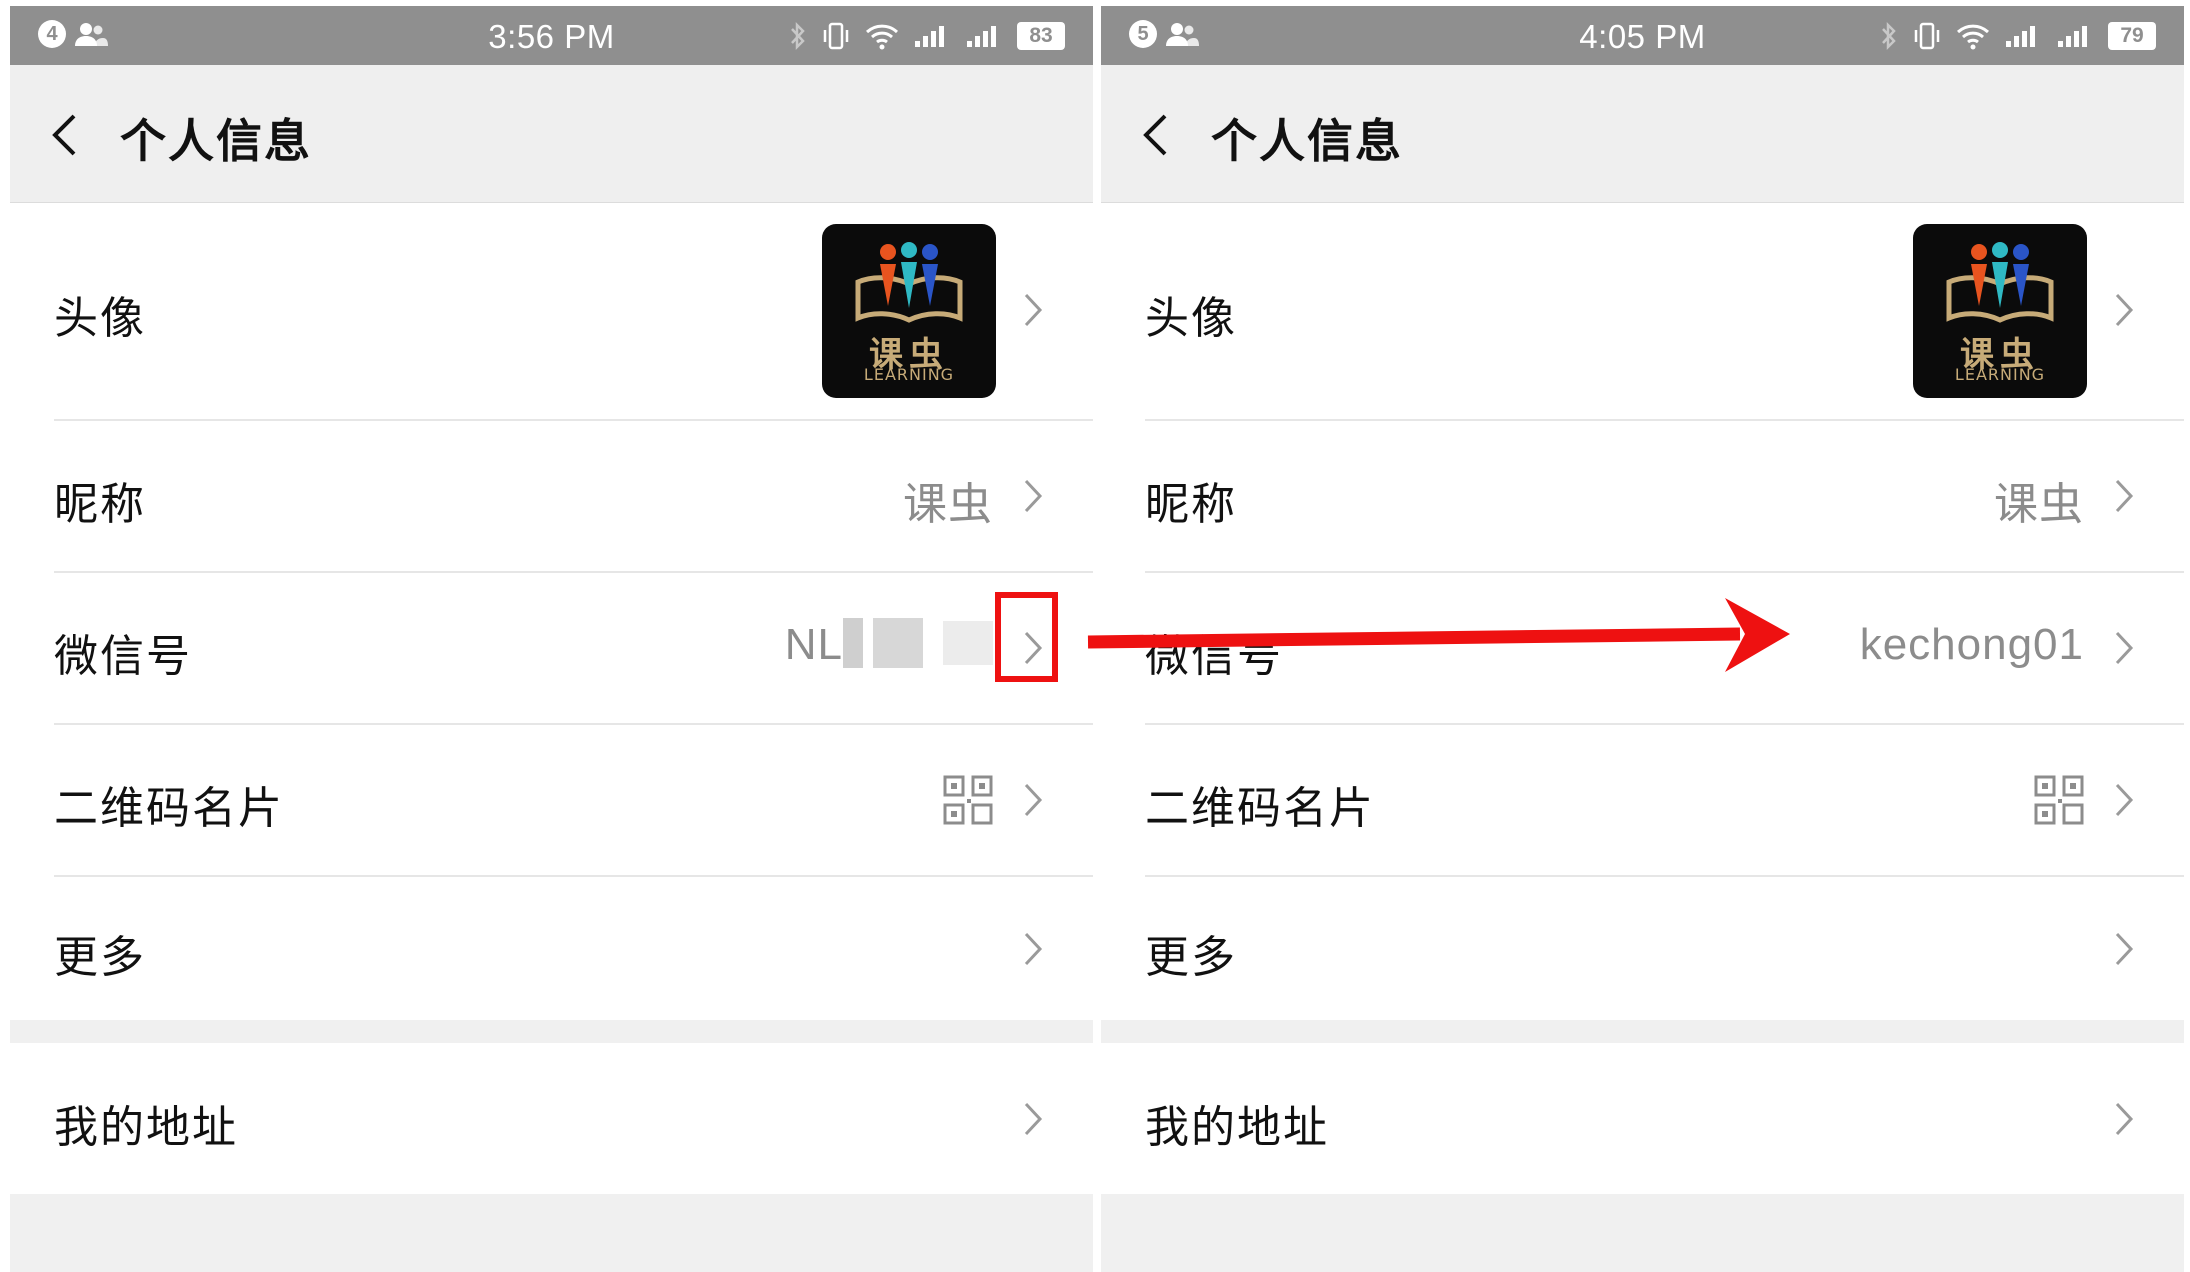 The width and height of the screenshot is (2190, 1272). I want to click on wechat-id-row: 微信号 kechong01, so click(1642, 648).